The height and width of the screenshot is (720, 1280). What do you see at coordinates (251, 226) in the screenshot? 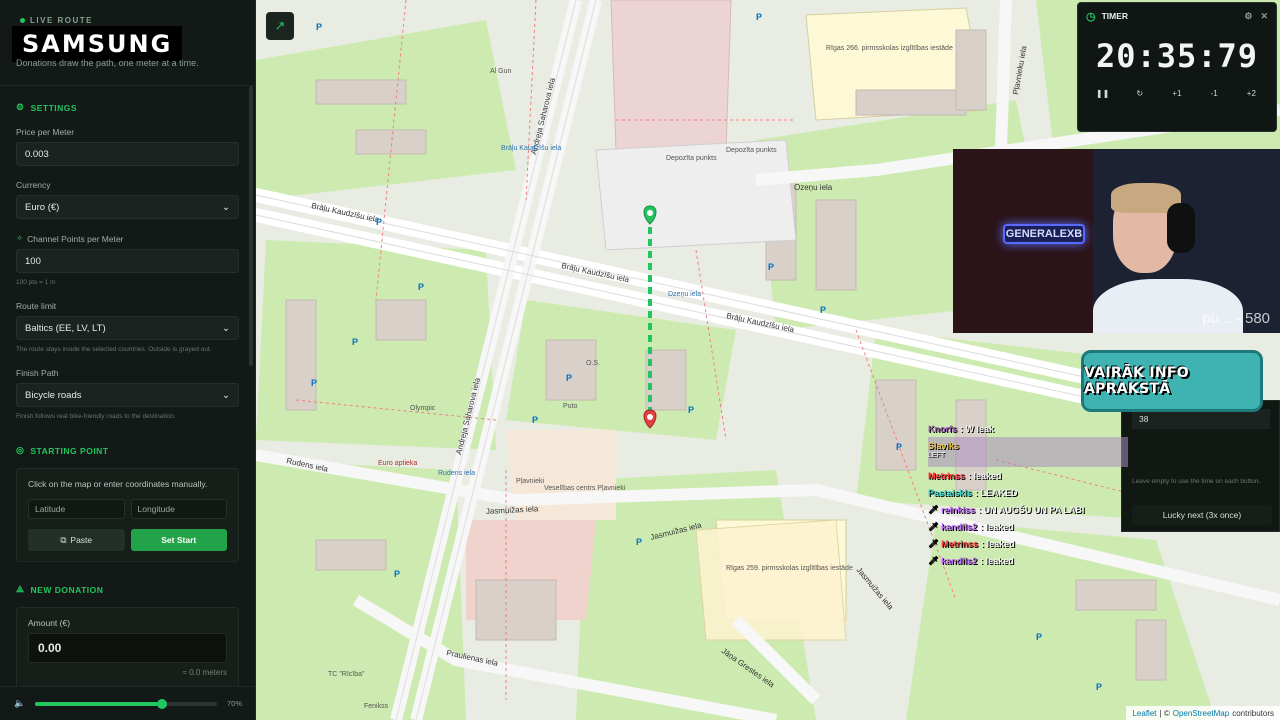
I see `sidebar-scrollbar` at bounding box center [251, 226].